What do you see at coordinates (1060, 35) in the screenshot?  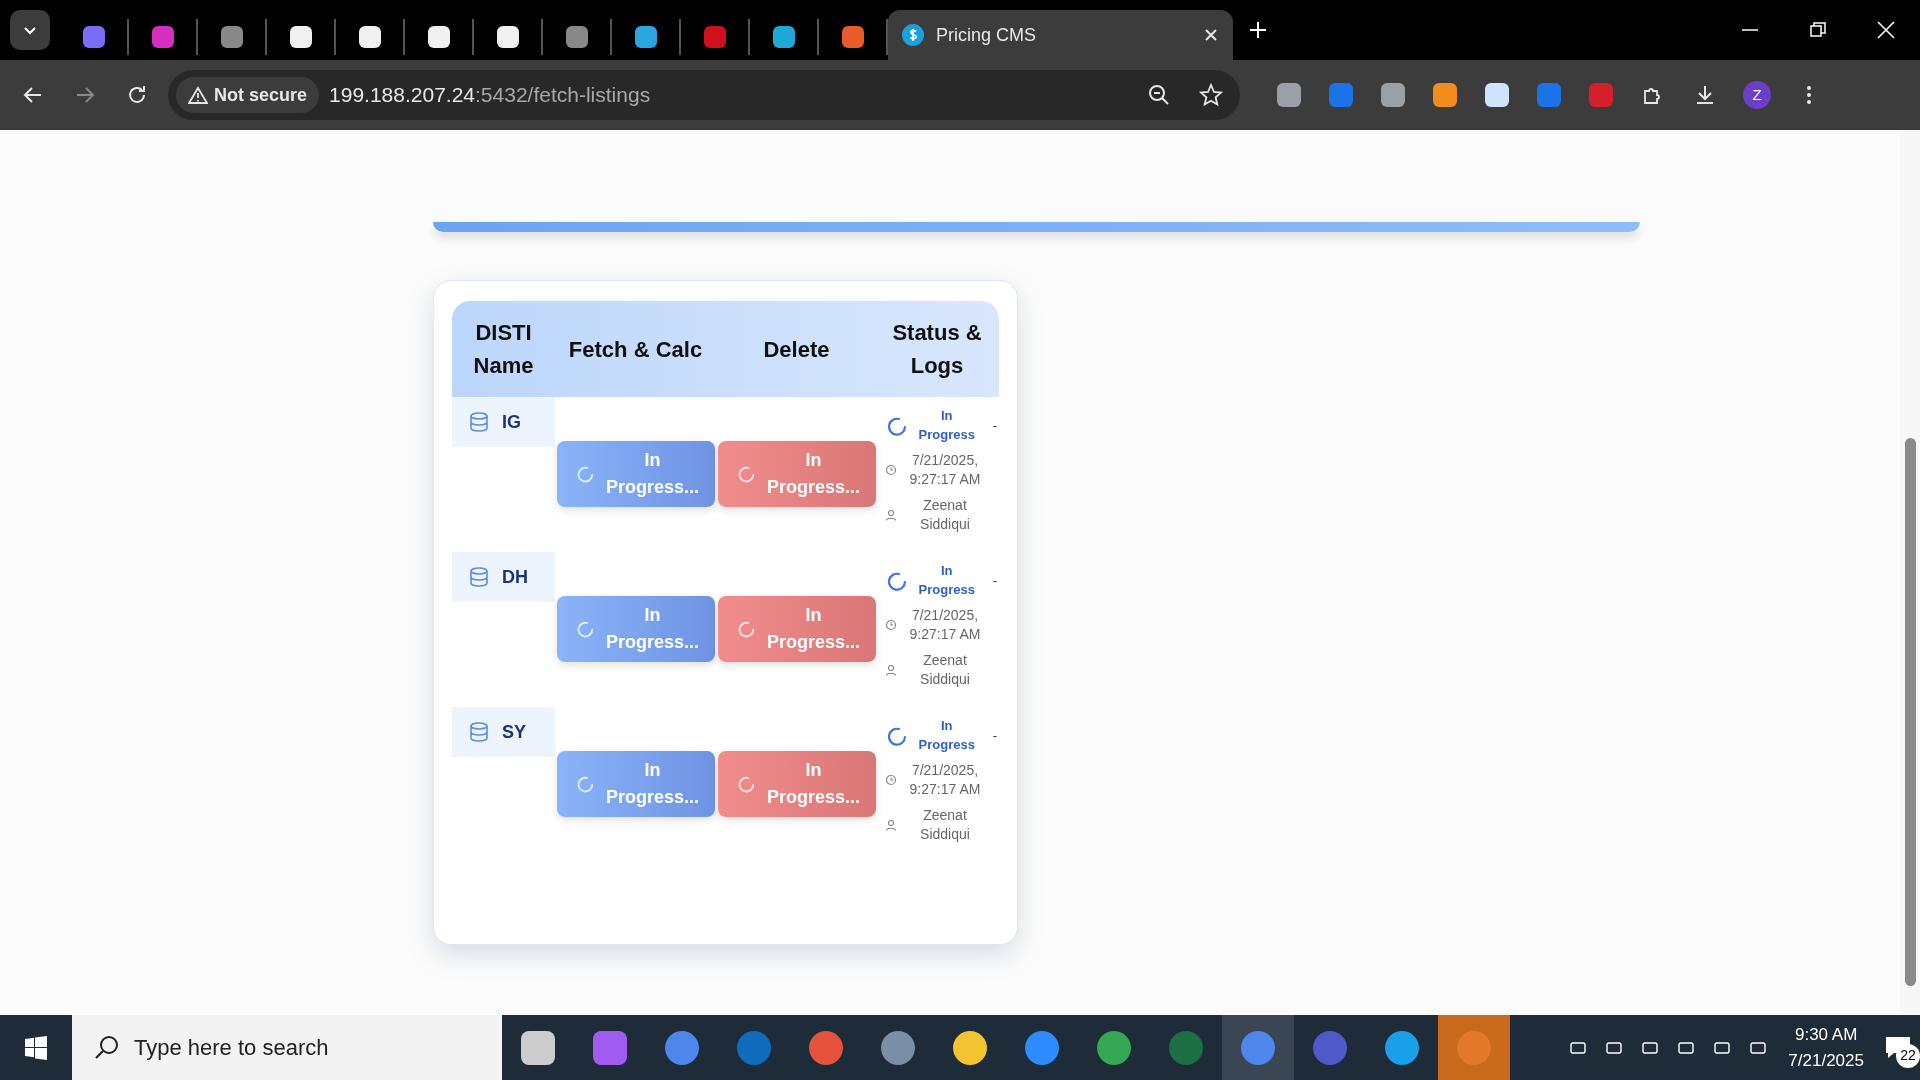 I see `browser-tab: Pricing CMS` at bounding box center [1060, 35].